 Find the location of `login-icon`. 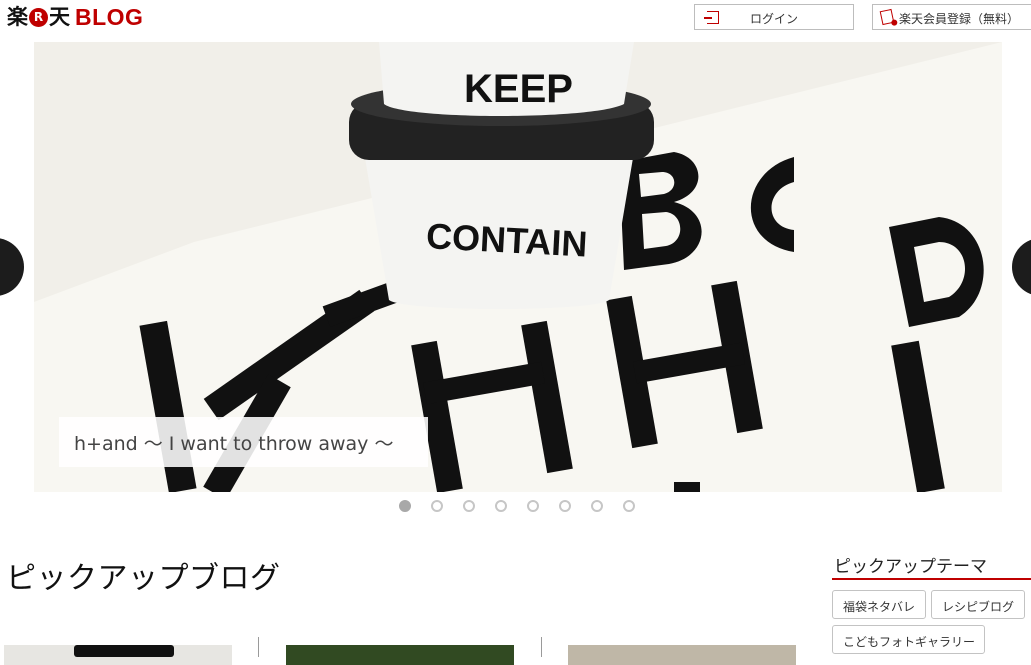

login-icon is located at coordinates (711, 17).